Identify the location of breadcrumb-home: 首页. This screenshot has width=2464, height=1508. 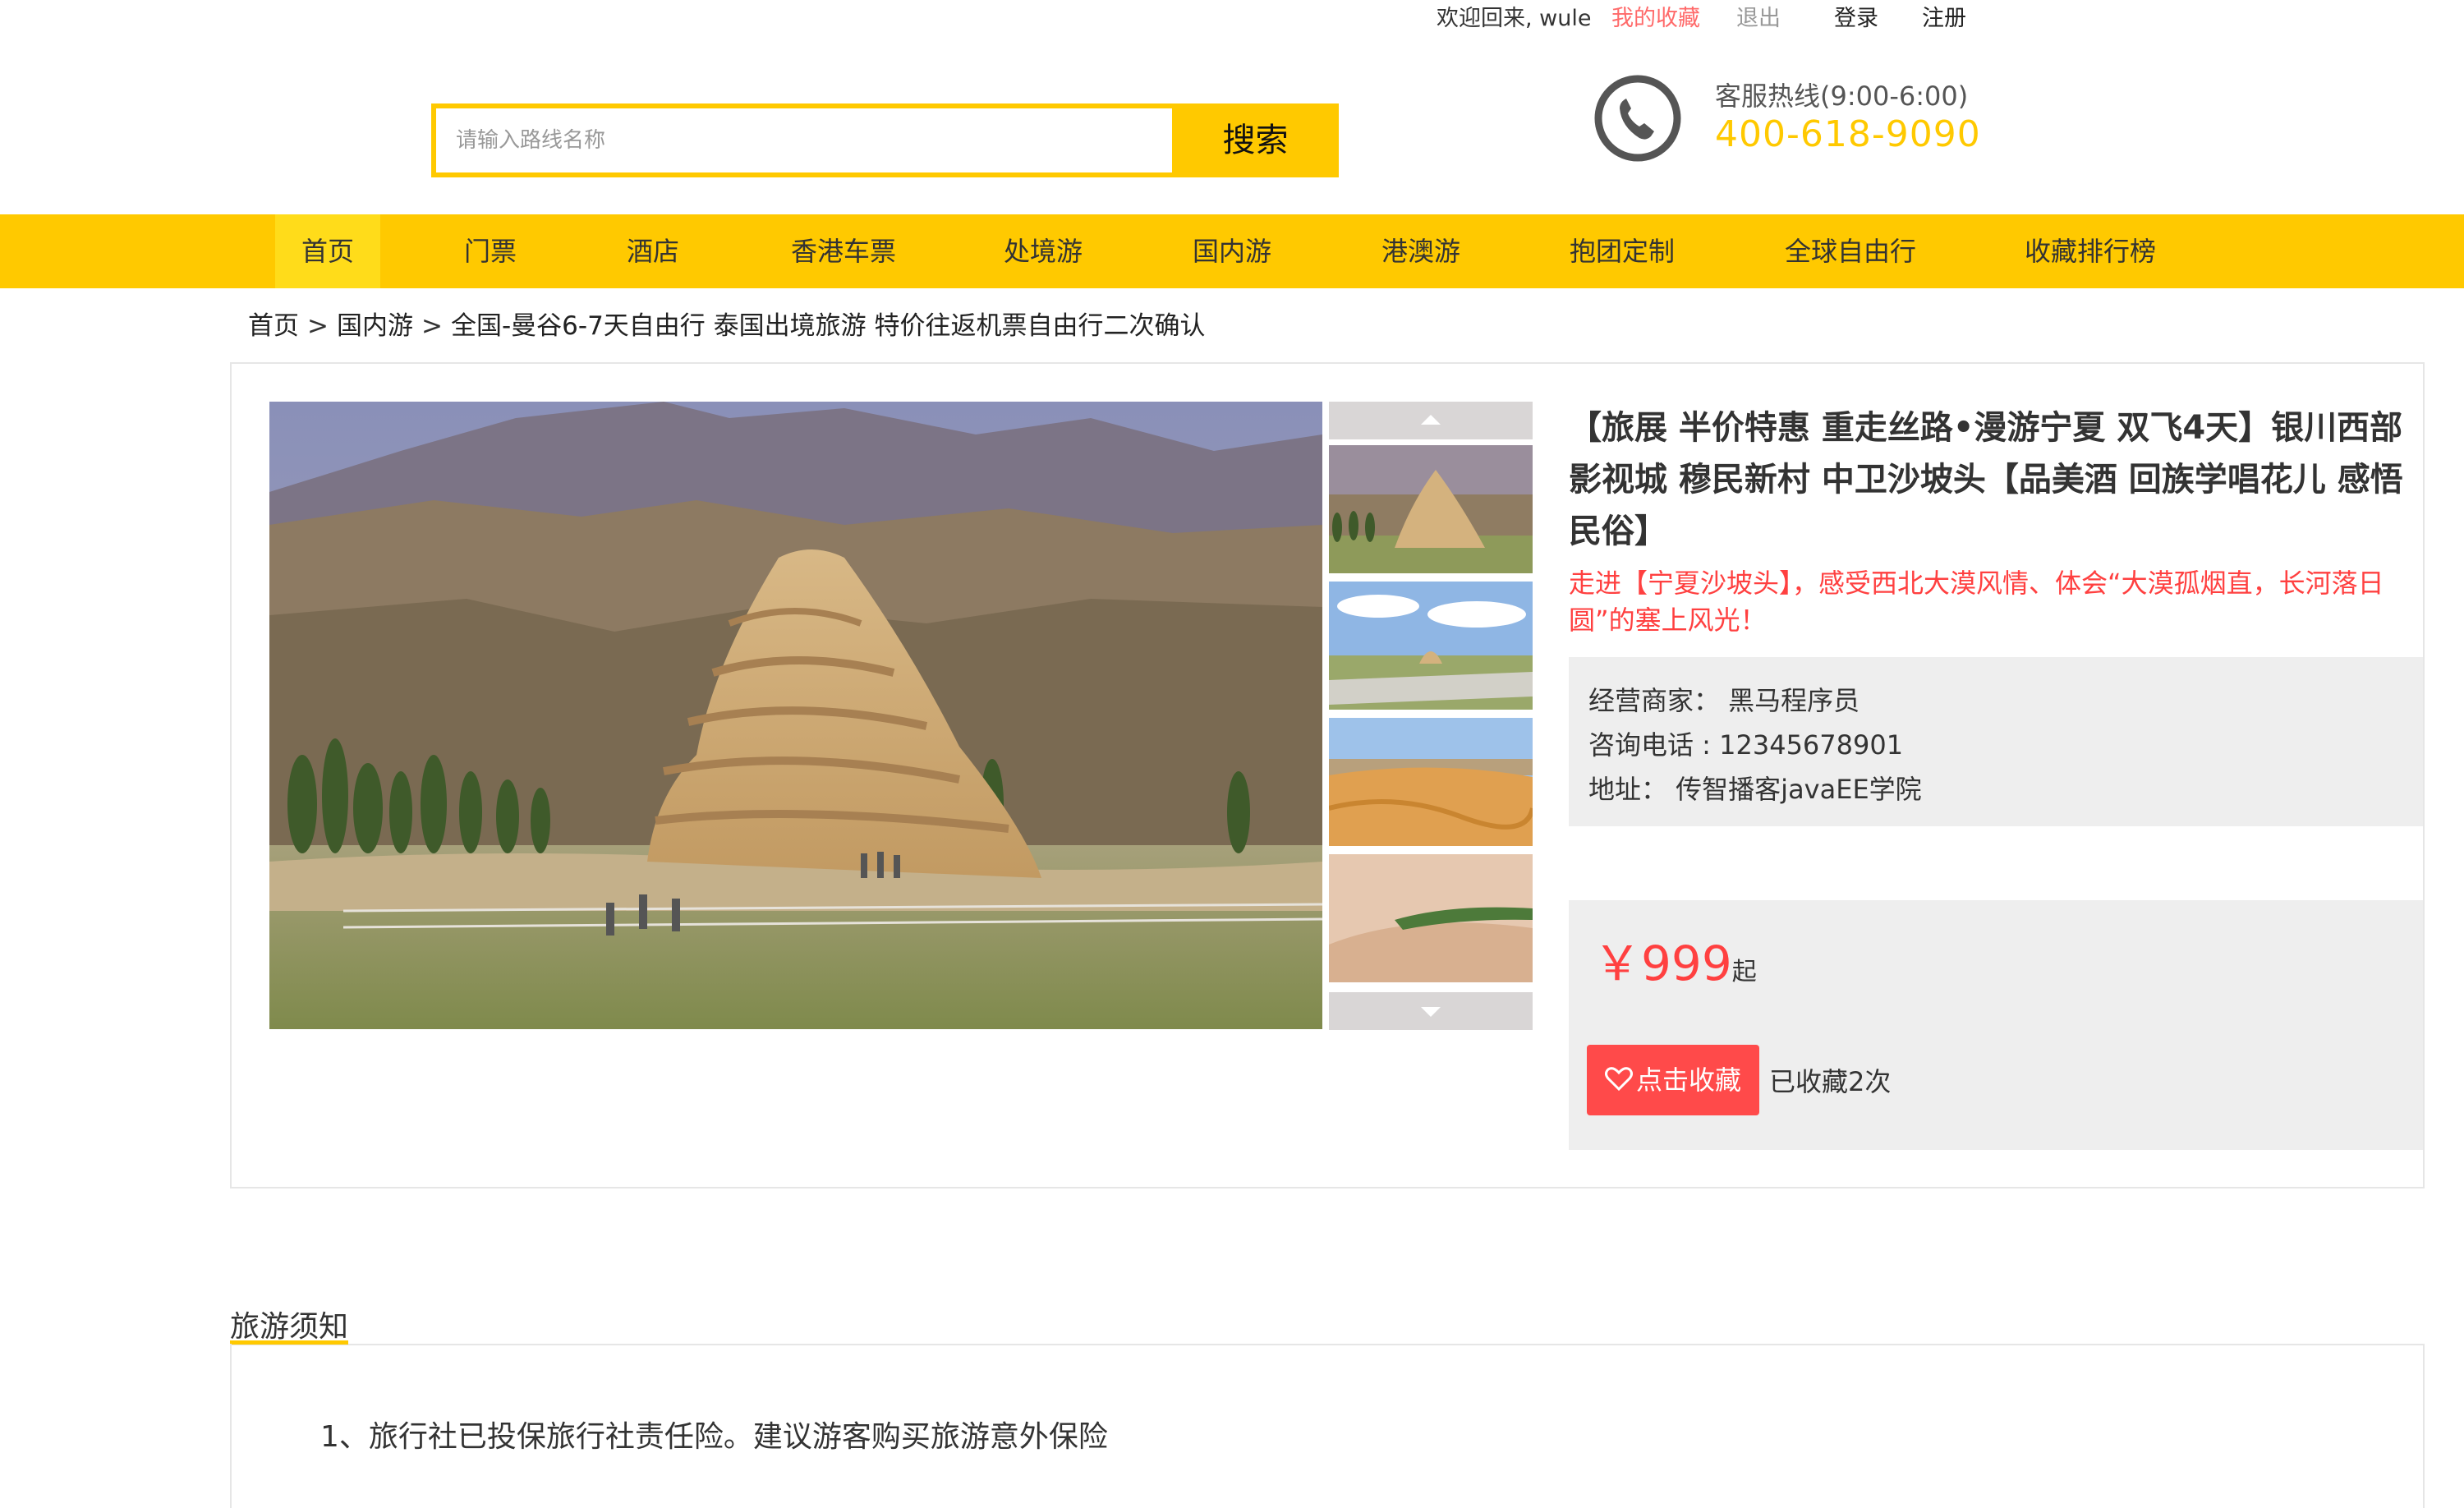
(273, 326).